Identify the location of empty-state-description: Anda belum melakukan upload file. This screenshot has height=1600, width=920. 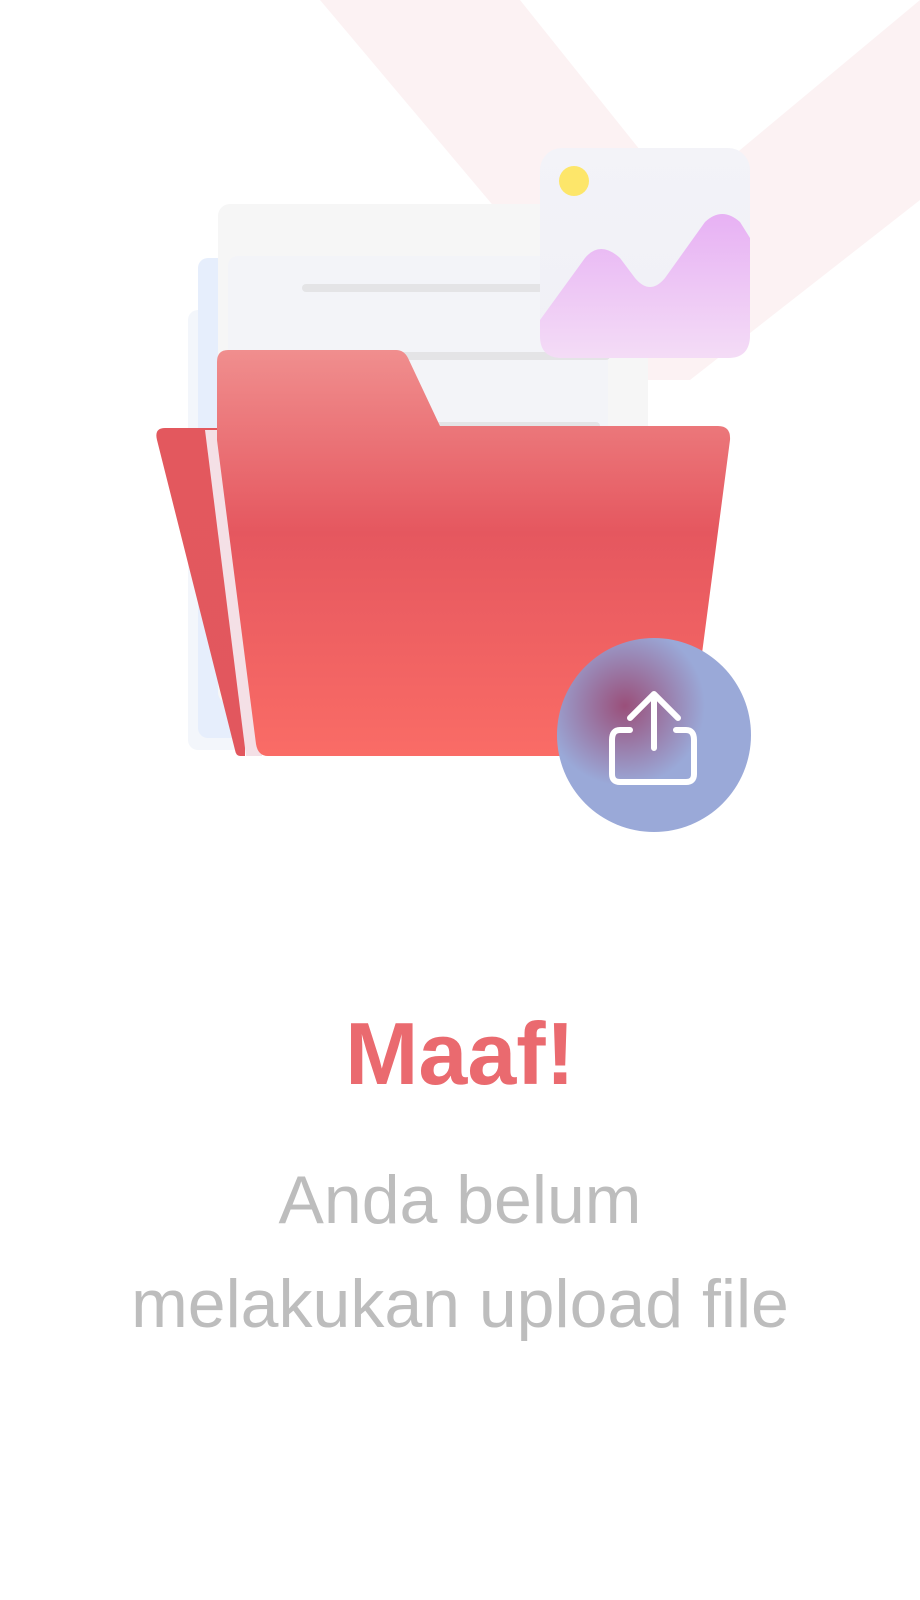
(460, 1252).